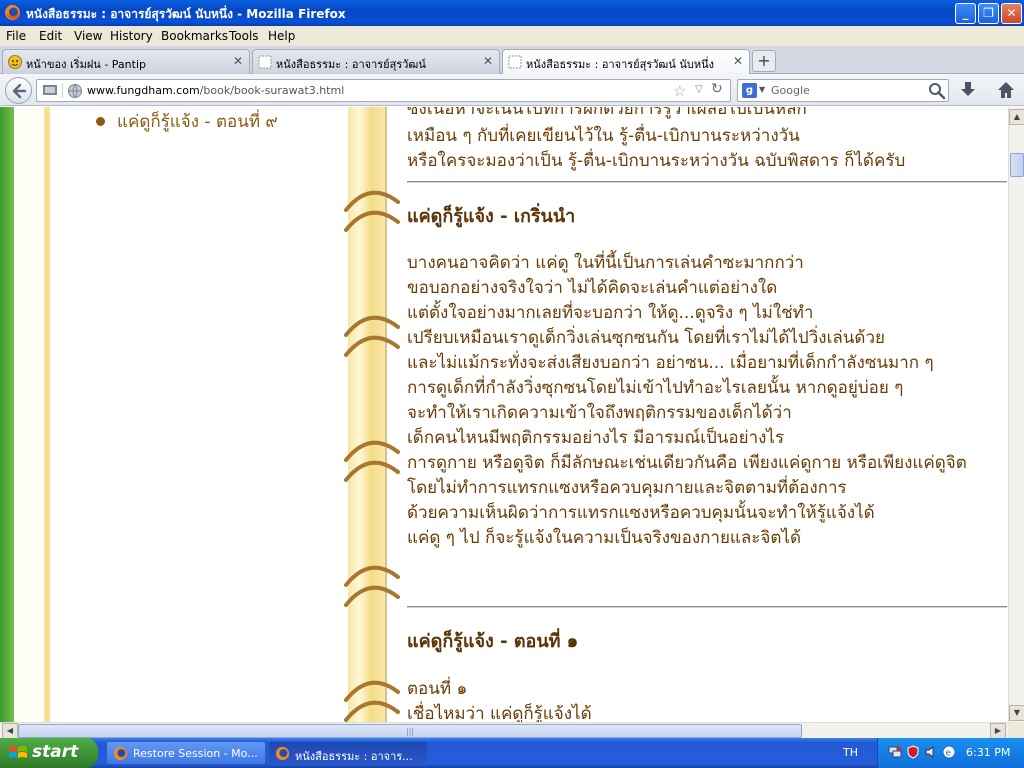 Image resolution: width=1024 pixels, height=768 pixels. Describe the element at coordinates (1006, 90) in the screenshot. I see `home-icon` at that location.